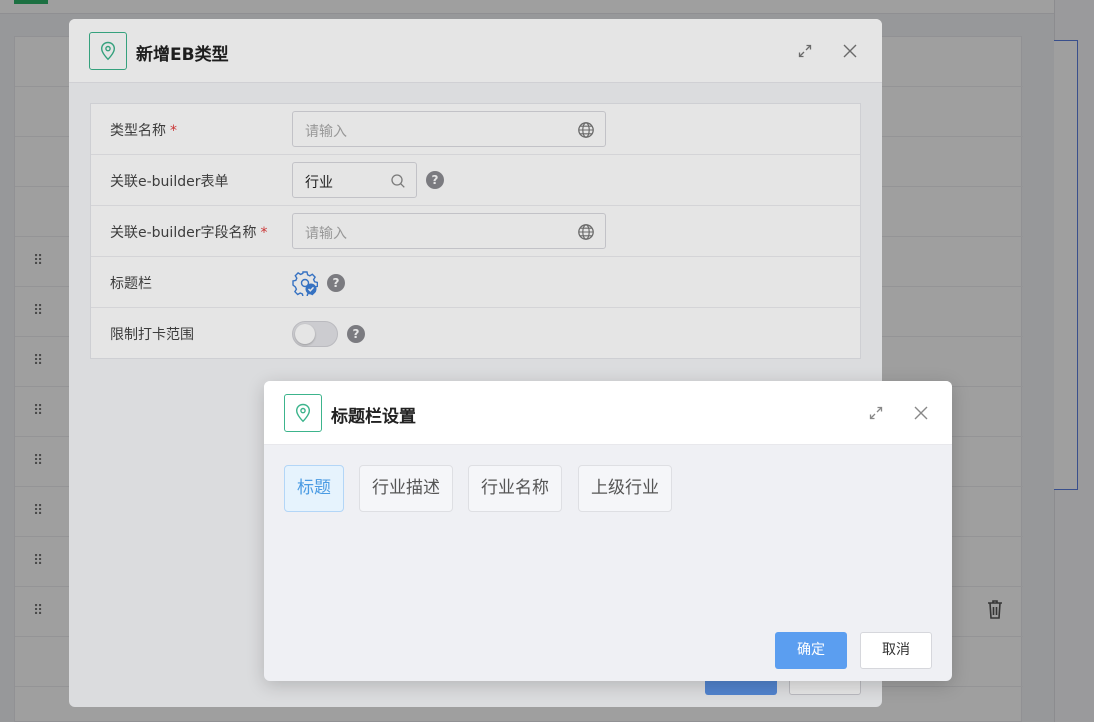 The image size is (1094, 722). Describe the element at coordinates (876, 413) in the screenshot. I see `expand-icon` at that location.